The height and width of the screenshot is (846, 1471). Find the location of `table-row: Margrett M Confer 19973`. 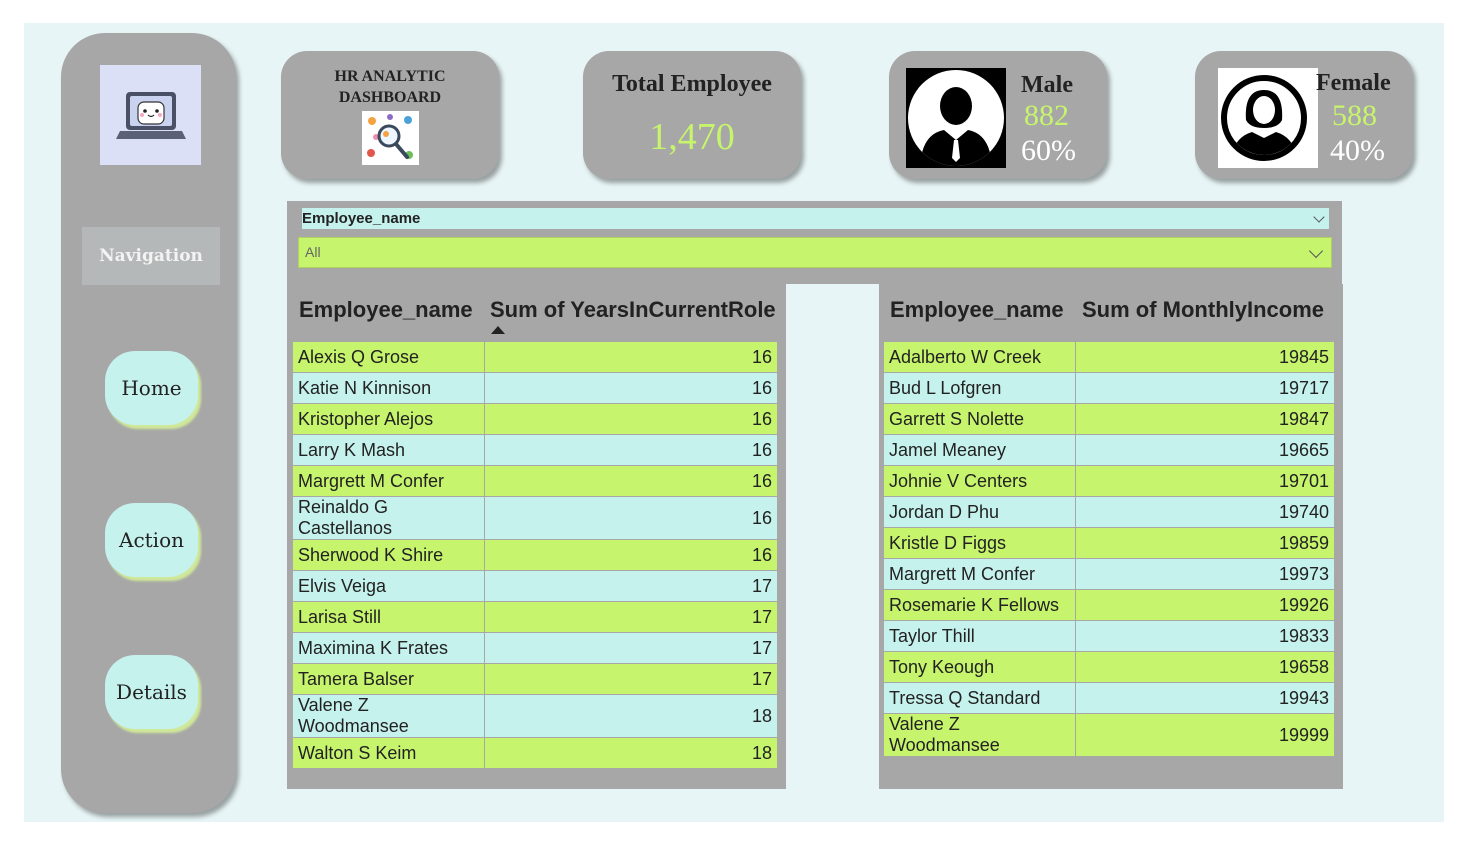

table-row: Margrett M Confer 19973 is located at coordinates (1109, 574).